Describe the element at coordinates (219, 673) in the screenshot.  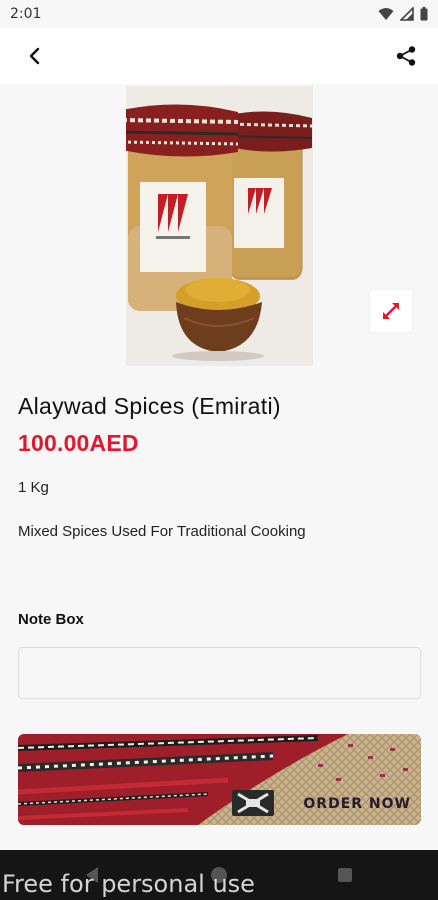
I see `note-box-input` at that location.